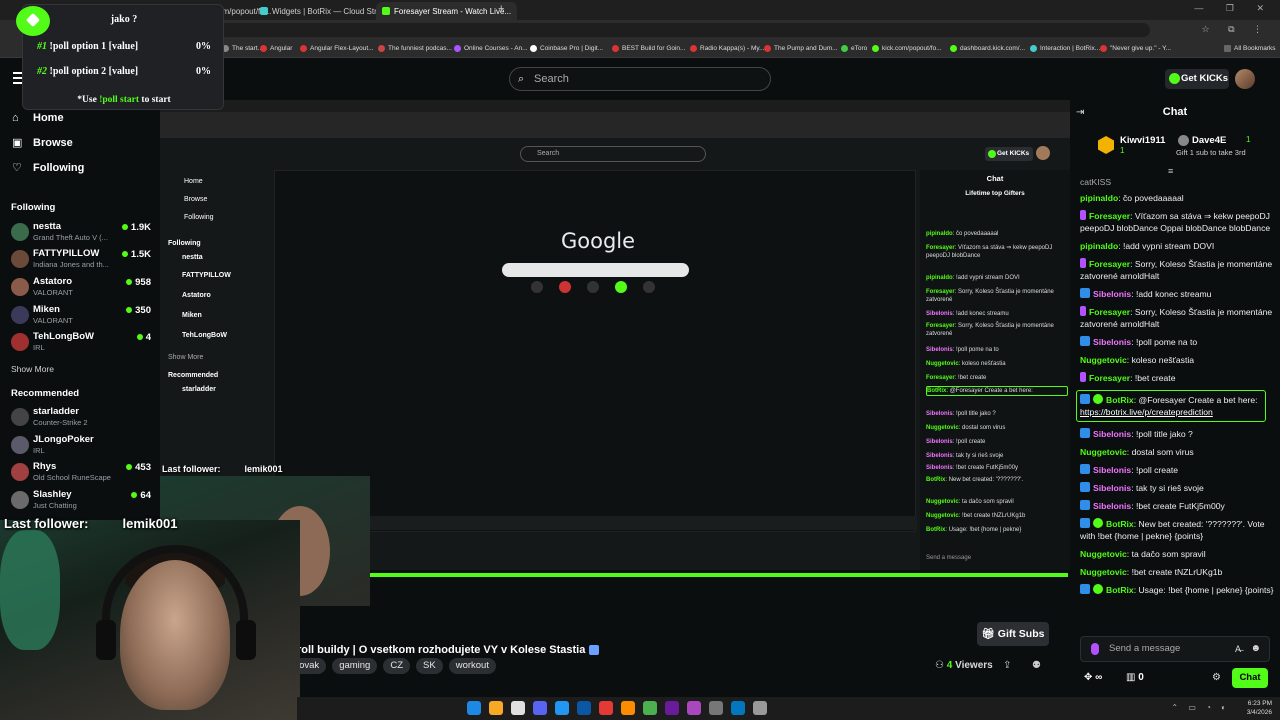 The height and width of the screenshot is (720, 1280). Describe the element at coordinates (276, 48) in the screenshot. I see `bookmark: Angular` at that location.